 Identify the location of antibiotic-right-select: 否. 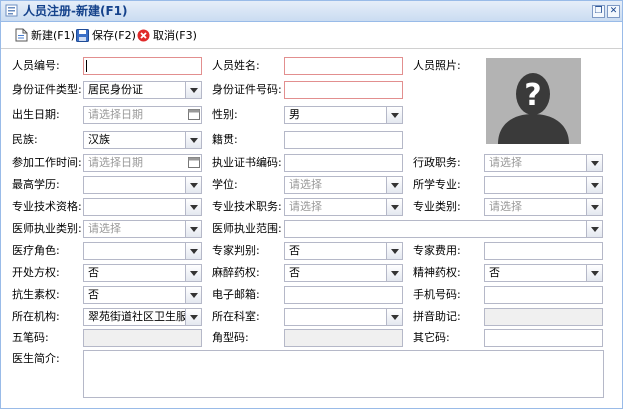
(142, 295).